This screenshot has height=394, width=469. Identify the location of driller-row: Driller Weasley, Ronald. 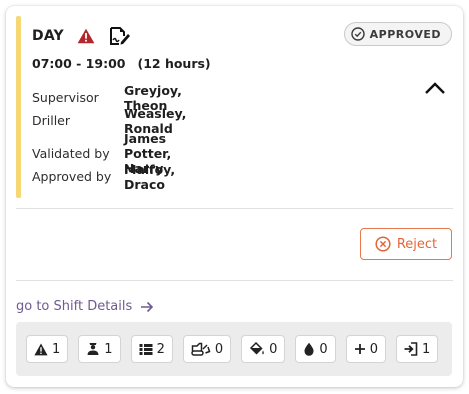
(109, 121).